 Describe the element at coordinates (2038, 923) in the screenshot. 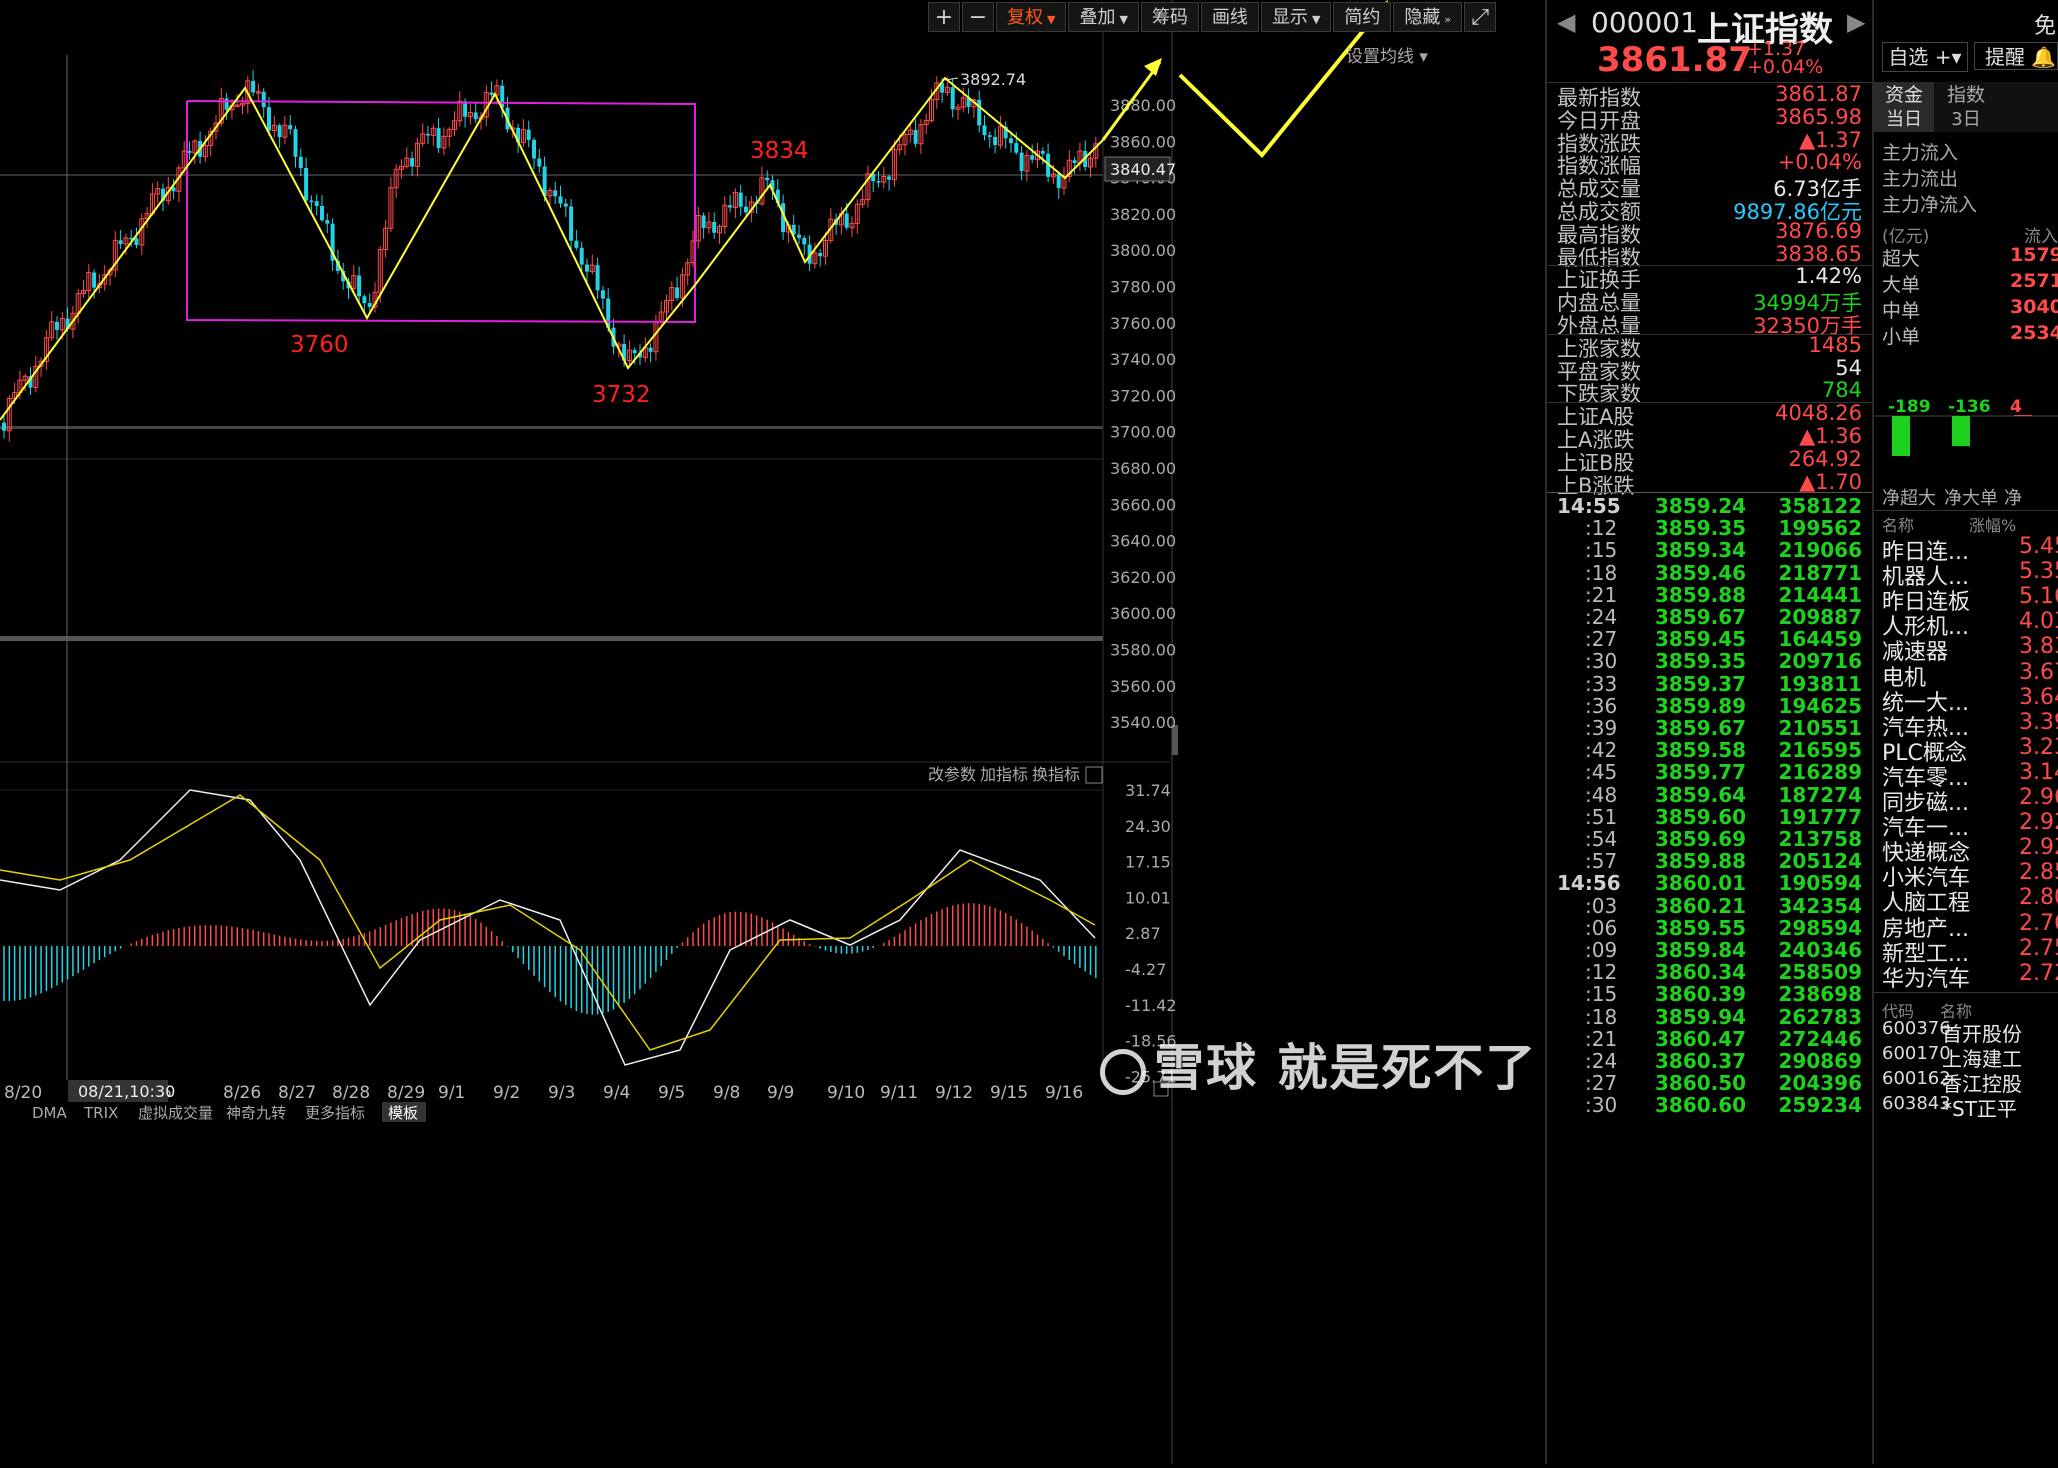

I see `sector-pct: 2.76` at that location.